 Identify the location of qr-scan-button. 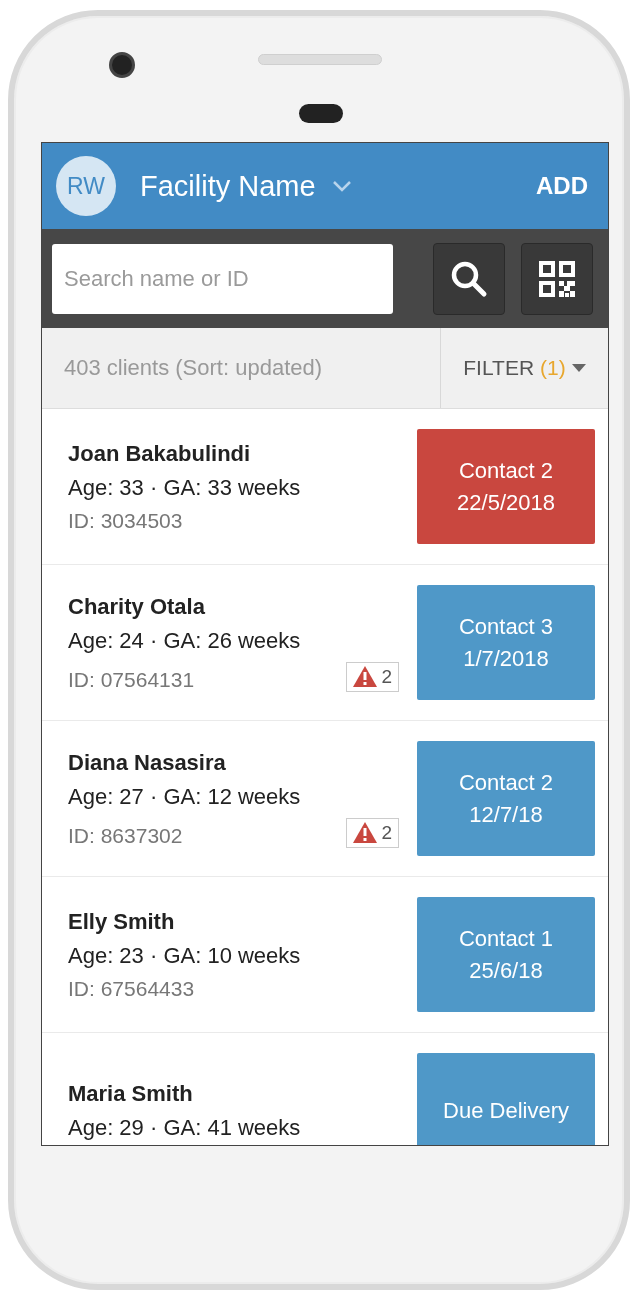
(557, 278).